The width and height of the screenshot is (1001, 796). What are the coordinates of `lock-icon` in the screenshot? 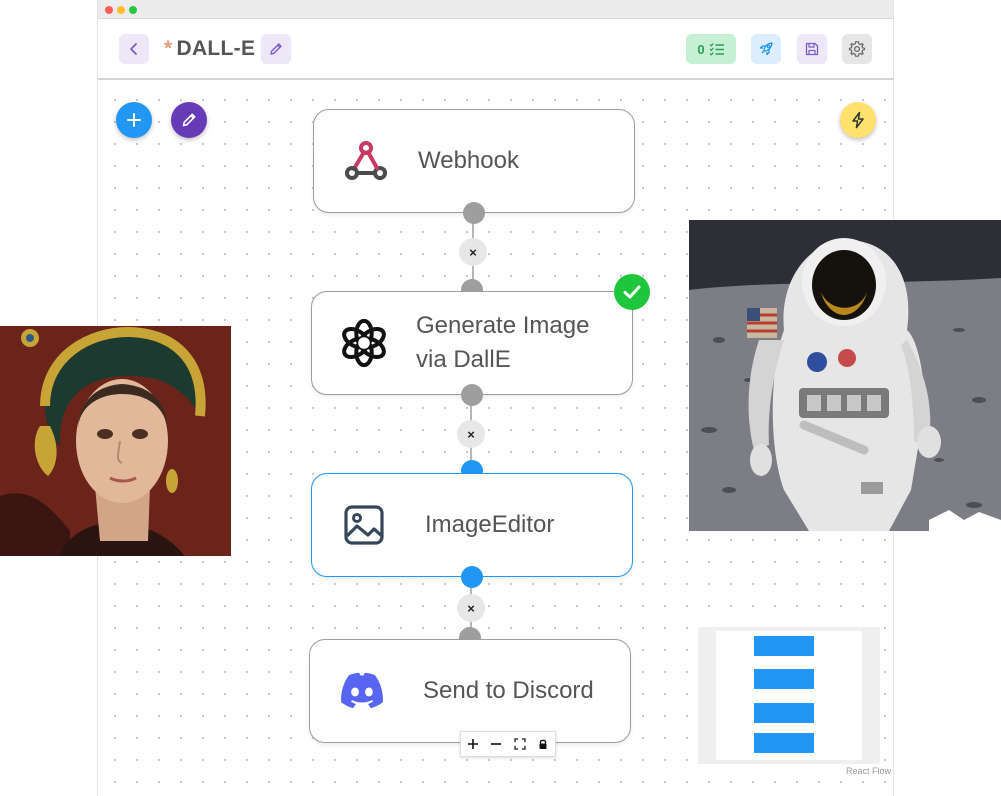 It's located at (543, 744).